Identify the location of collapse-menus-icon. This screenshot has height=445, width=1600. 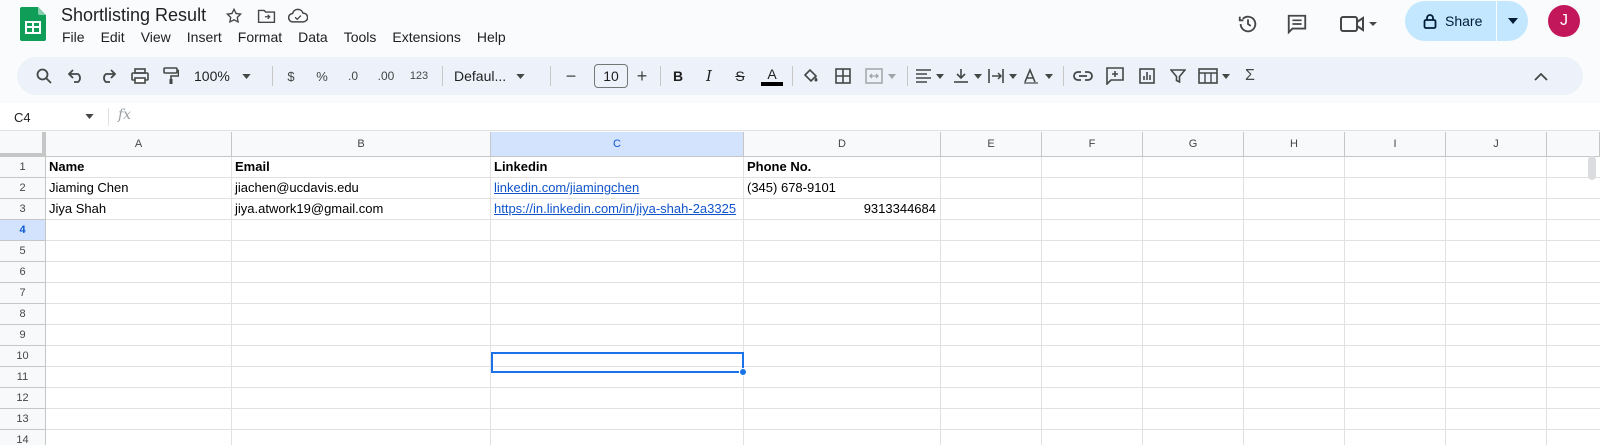
(1541, 76).